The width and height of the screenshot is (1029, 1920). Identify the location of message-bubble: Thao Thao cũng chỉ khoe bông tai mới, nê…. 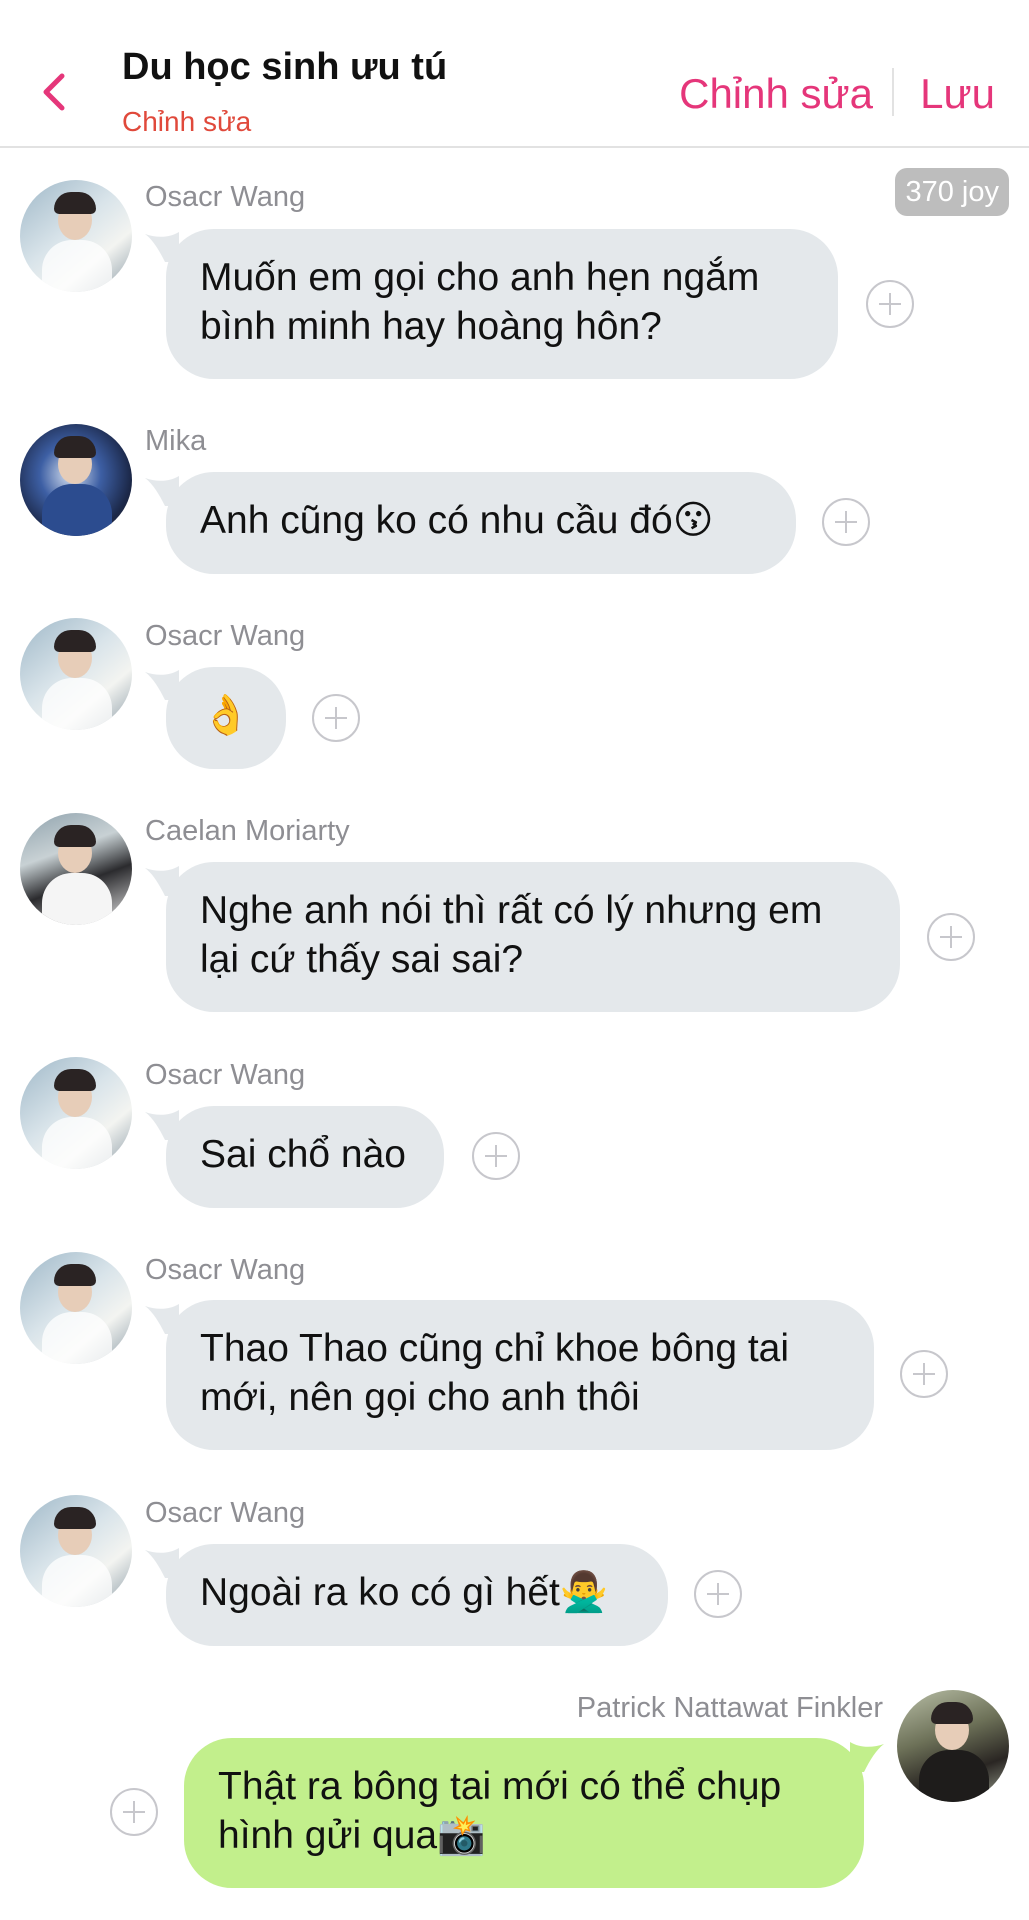
(520, 1375).